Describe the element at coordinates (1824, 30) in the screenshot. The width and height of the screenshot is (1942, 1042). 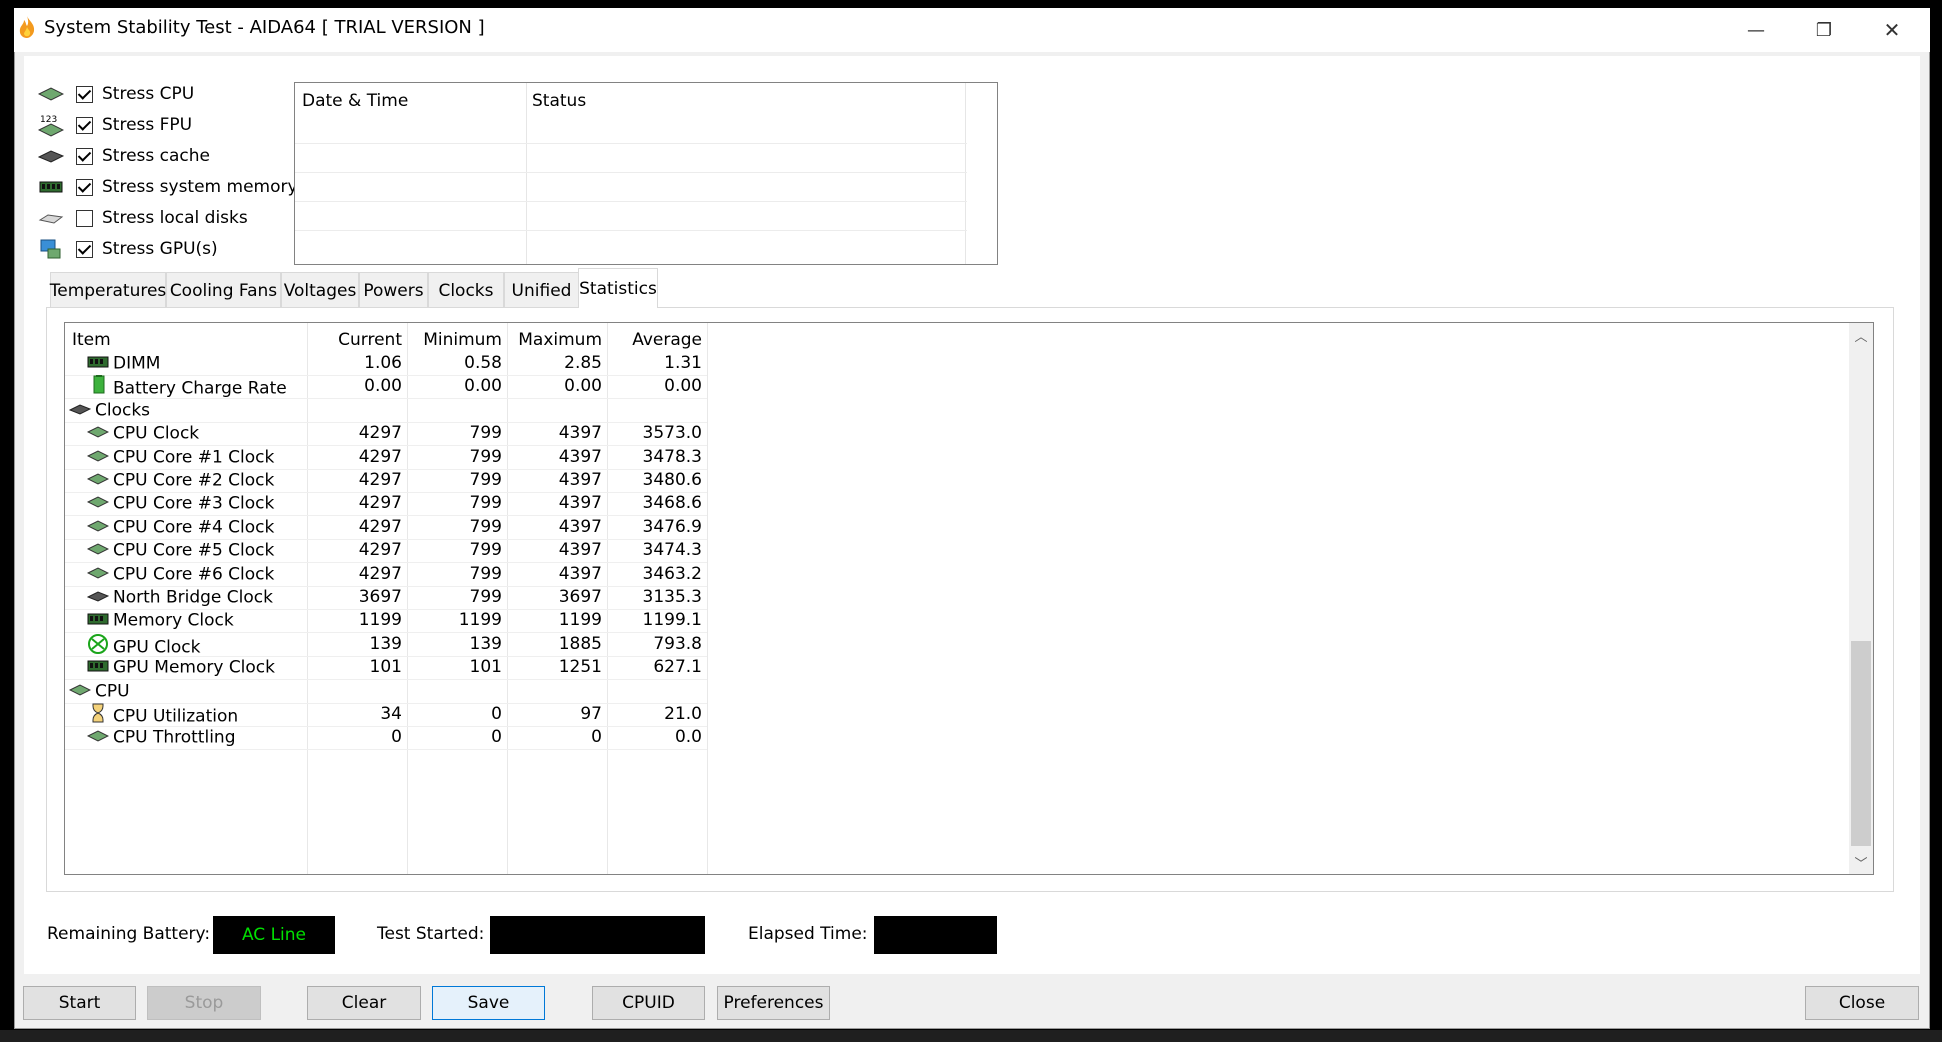
I see `maximize-button: ❐` at that location.